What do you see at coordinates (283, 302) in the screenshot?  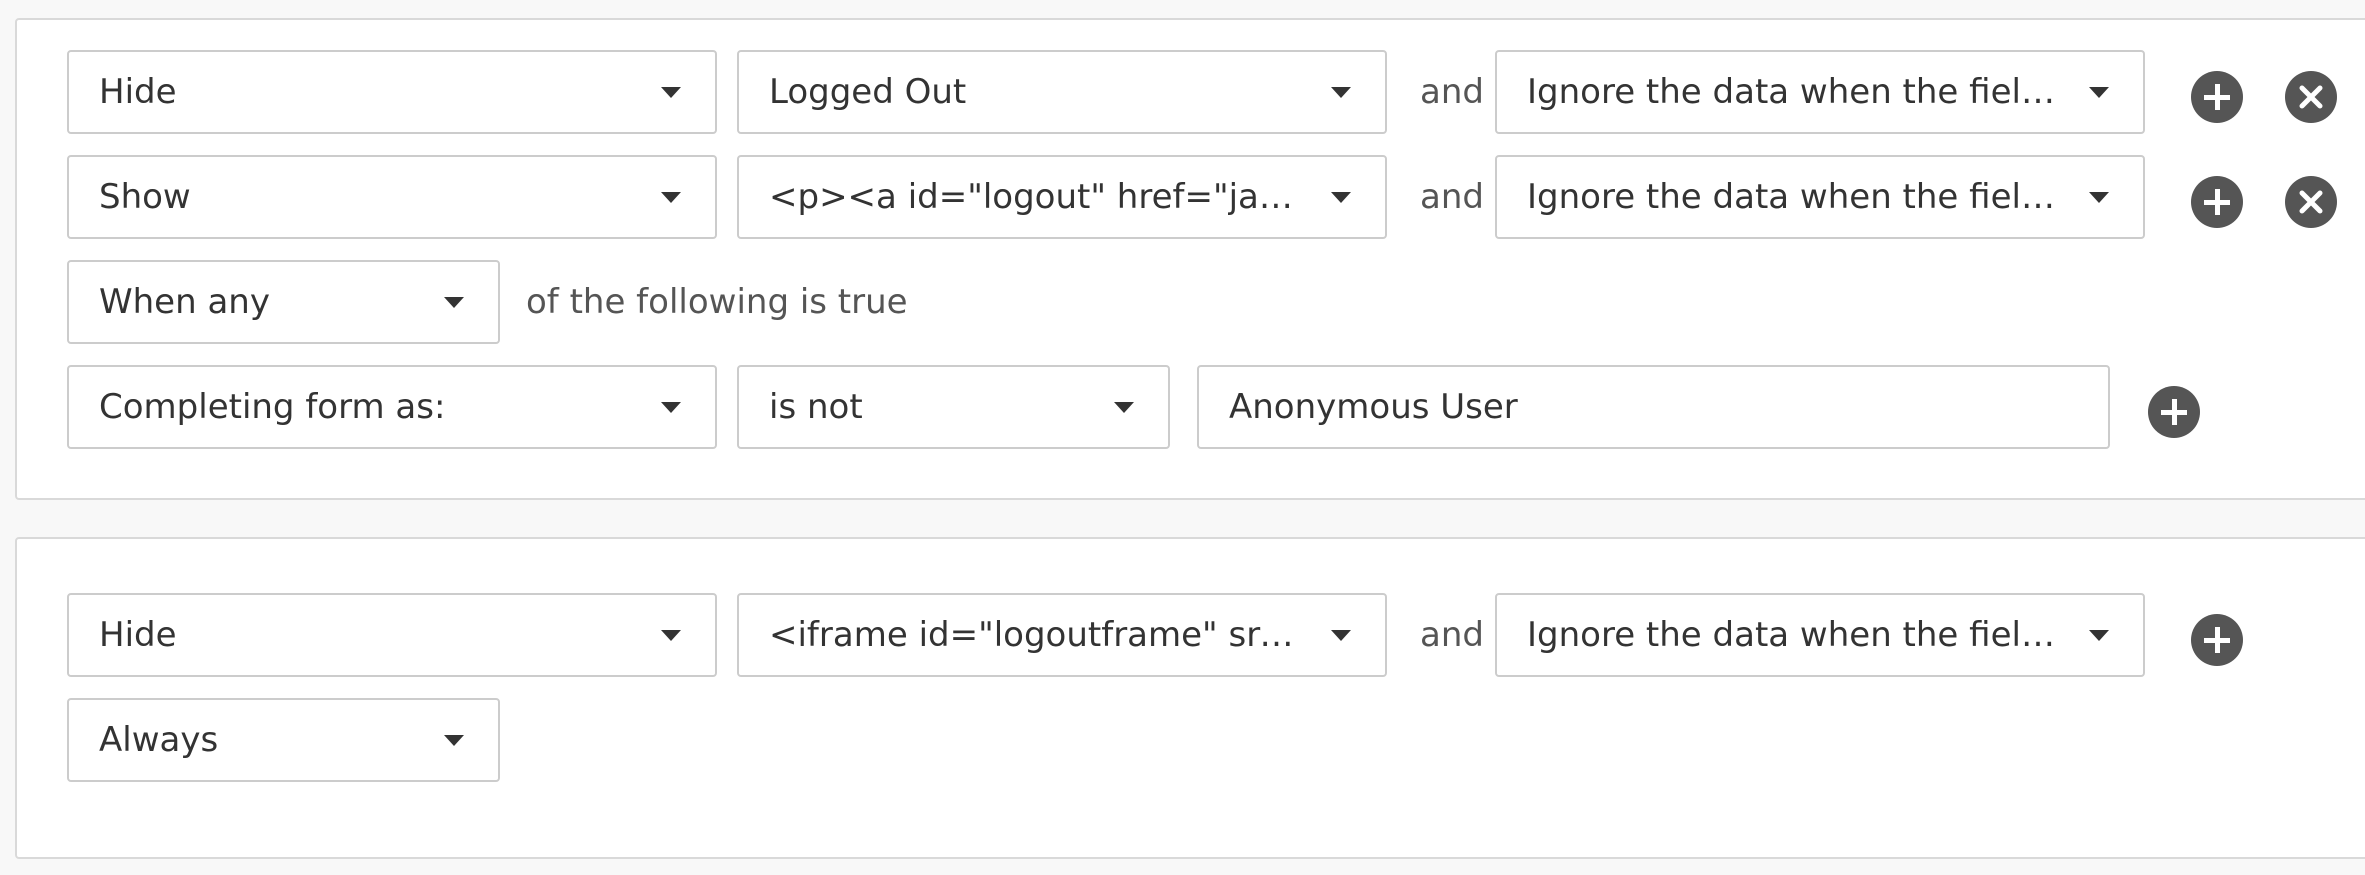 I see `condition-match-select: When any` at bounding box center [283, 302].